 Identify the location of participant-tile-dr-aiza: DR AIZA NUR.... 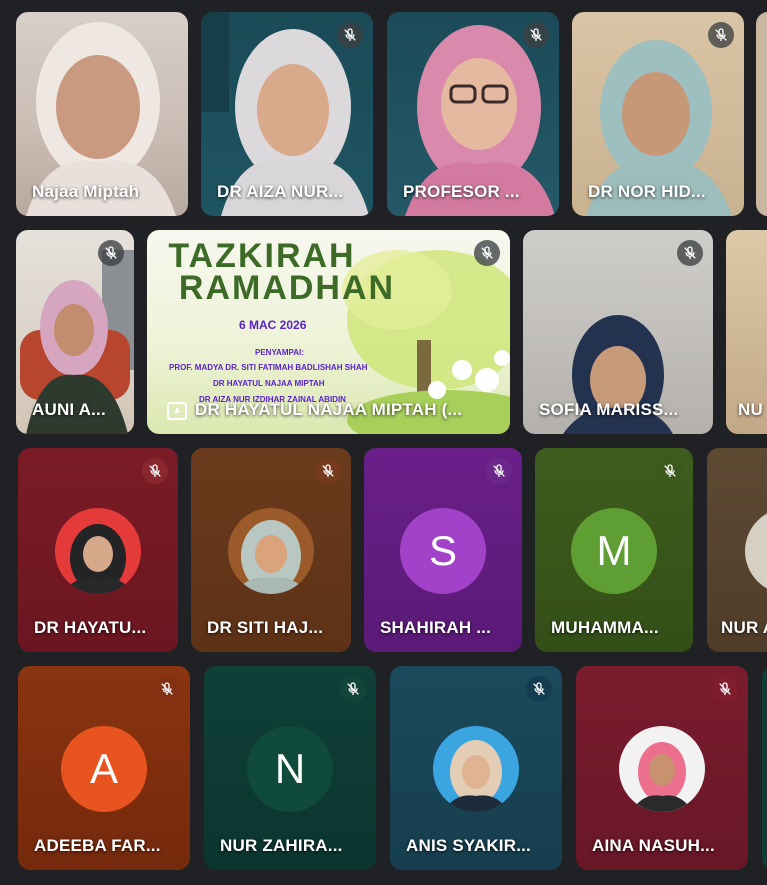
(287, 114).